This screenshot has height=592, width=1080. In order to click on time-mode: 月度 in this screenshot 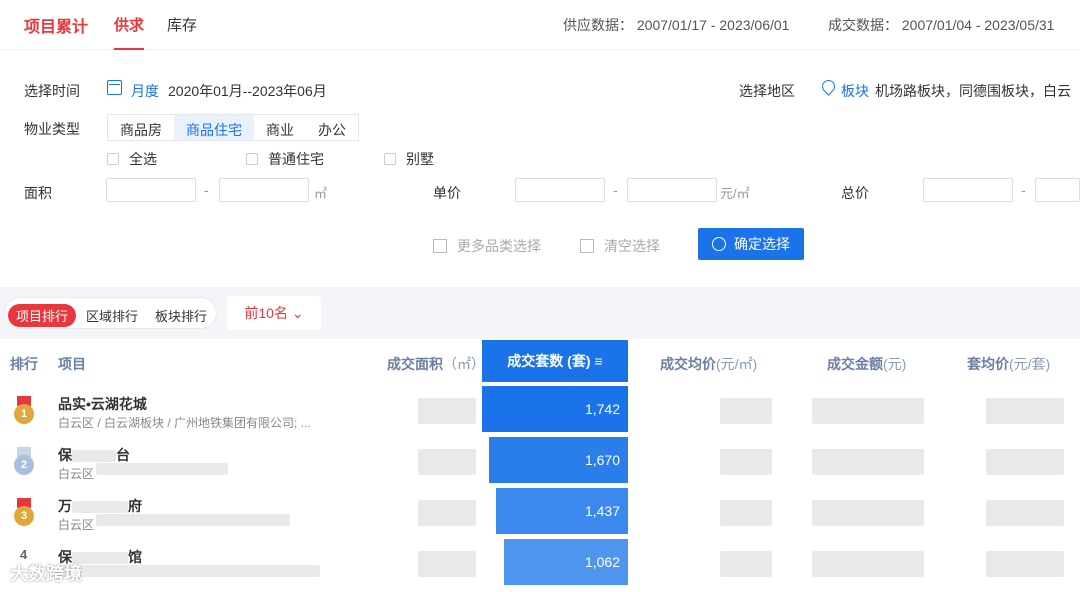, I will do `click(145, 91)`.